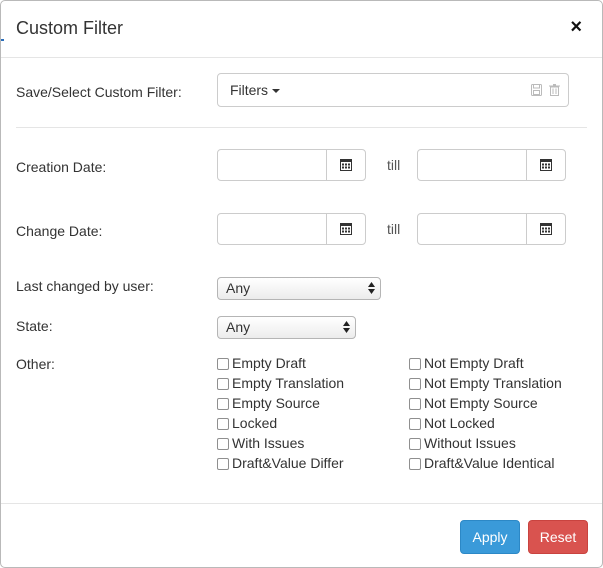 This screenshot has width=603, height=568. What do you see at coordinates (558, 537) in the screenshot?
I see `reset-button: Reset` at bounding box center [558, 537].